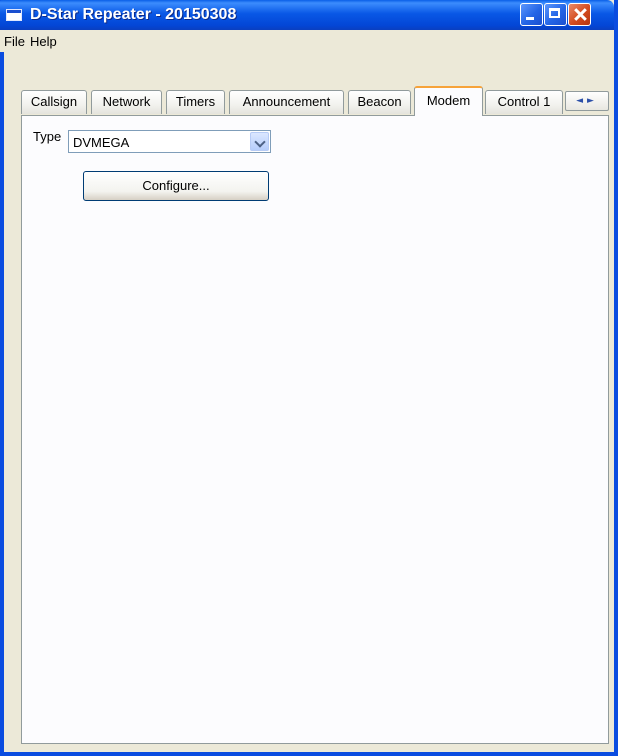  Describe the element at coordinates (379, 102) in the screenshot. I see `tab-beacon: Beacon` at that location.